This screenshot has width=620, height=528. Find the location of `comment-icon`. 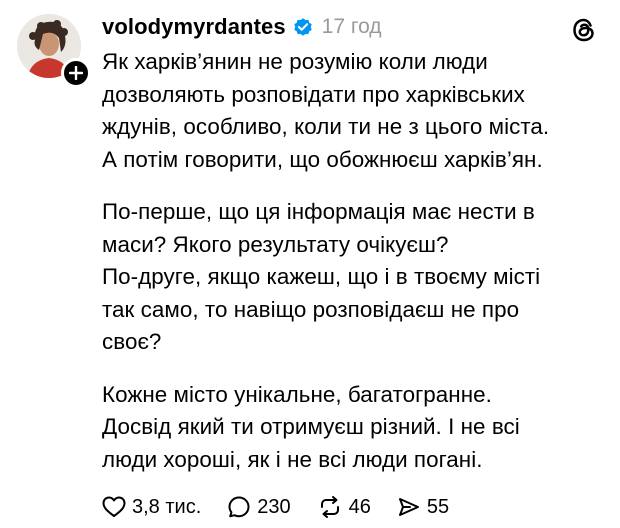

comment-icon is located at coordinates (239, 507).